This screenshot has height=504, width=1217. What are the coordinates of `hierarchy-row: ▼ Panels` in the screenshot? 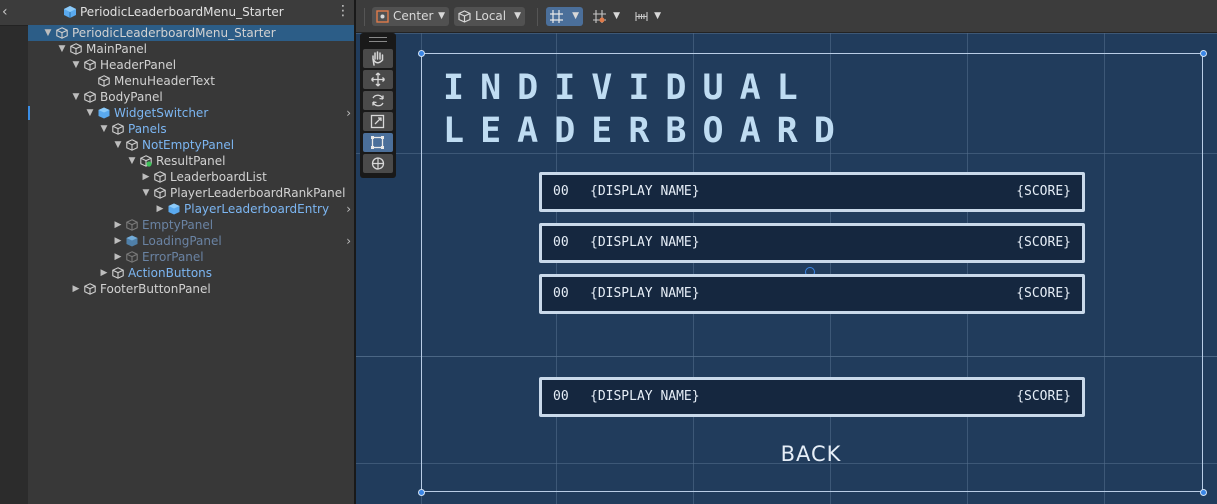 It's located at (191, 129).